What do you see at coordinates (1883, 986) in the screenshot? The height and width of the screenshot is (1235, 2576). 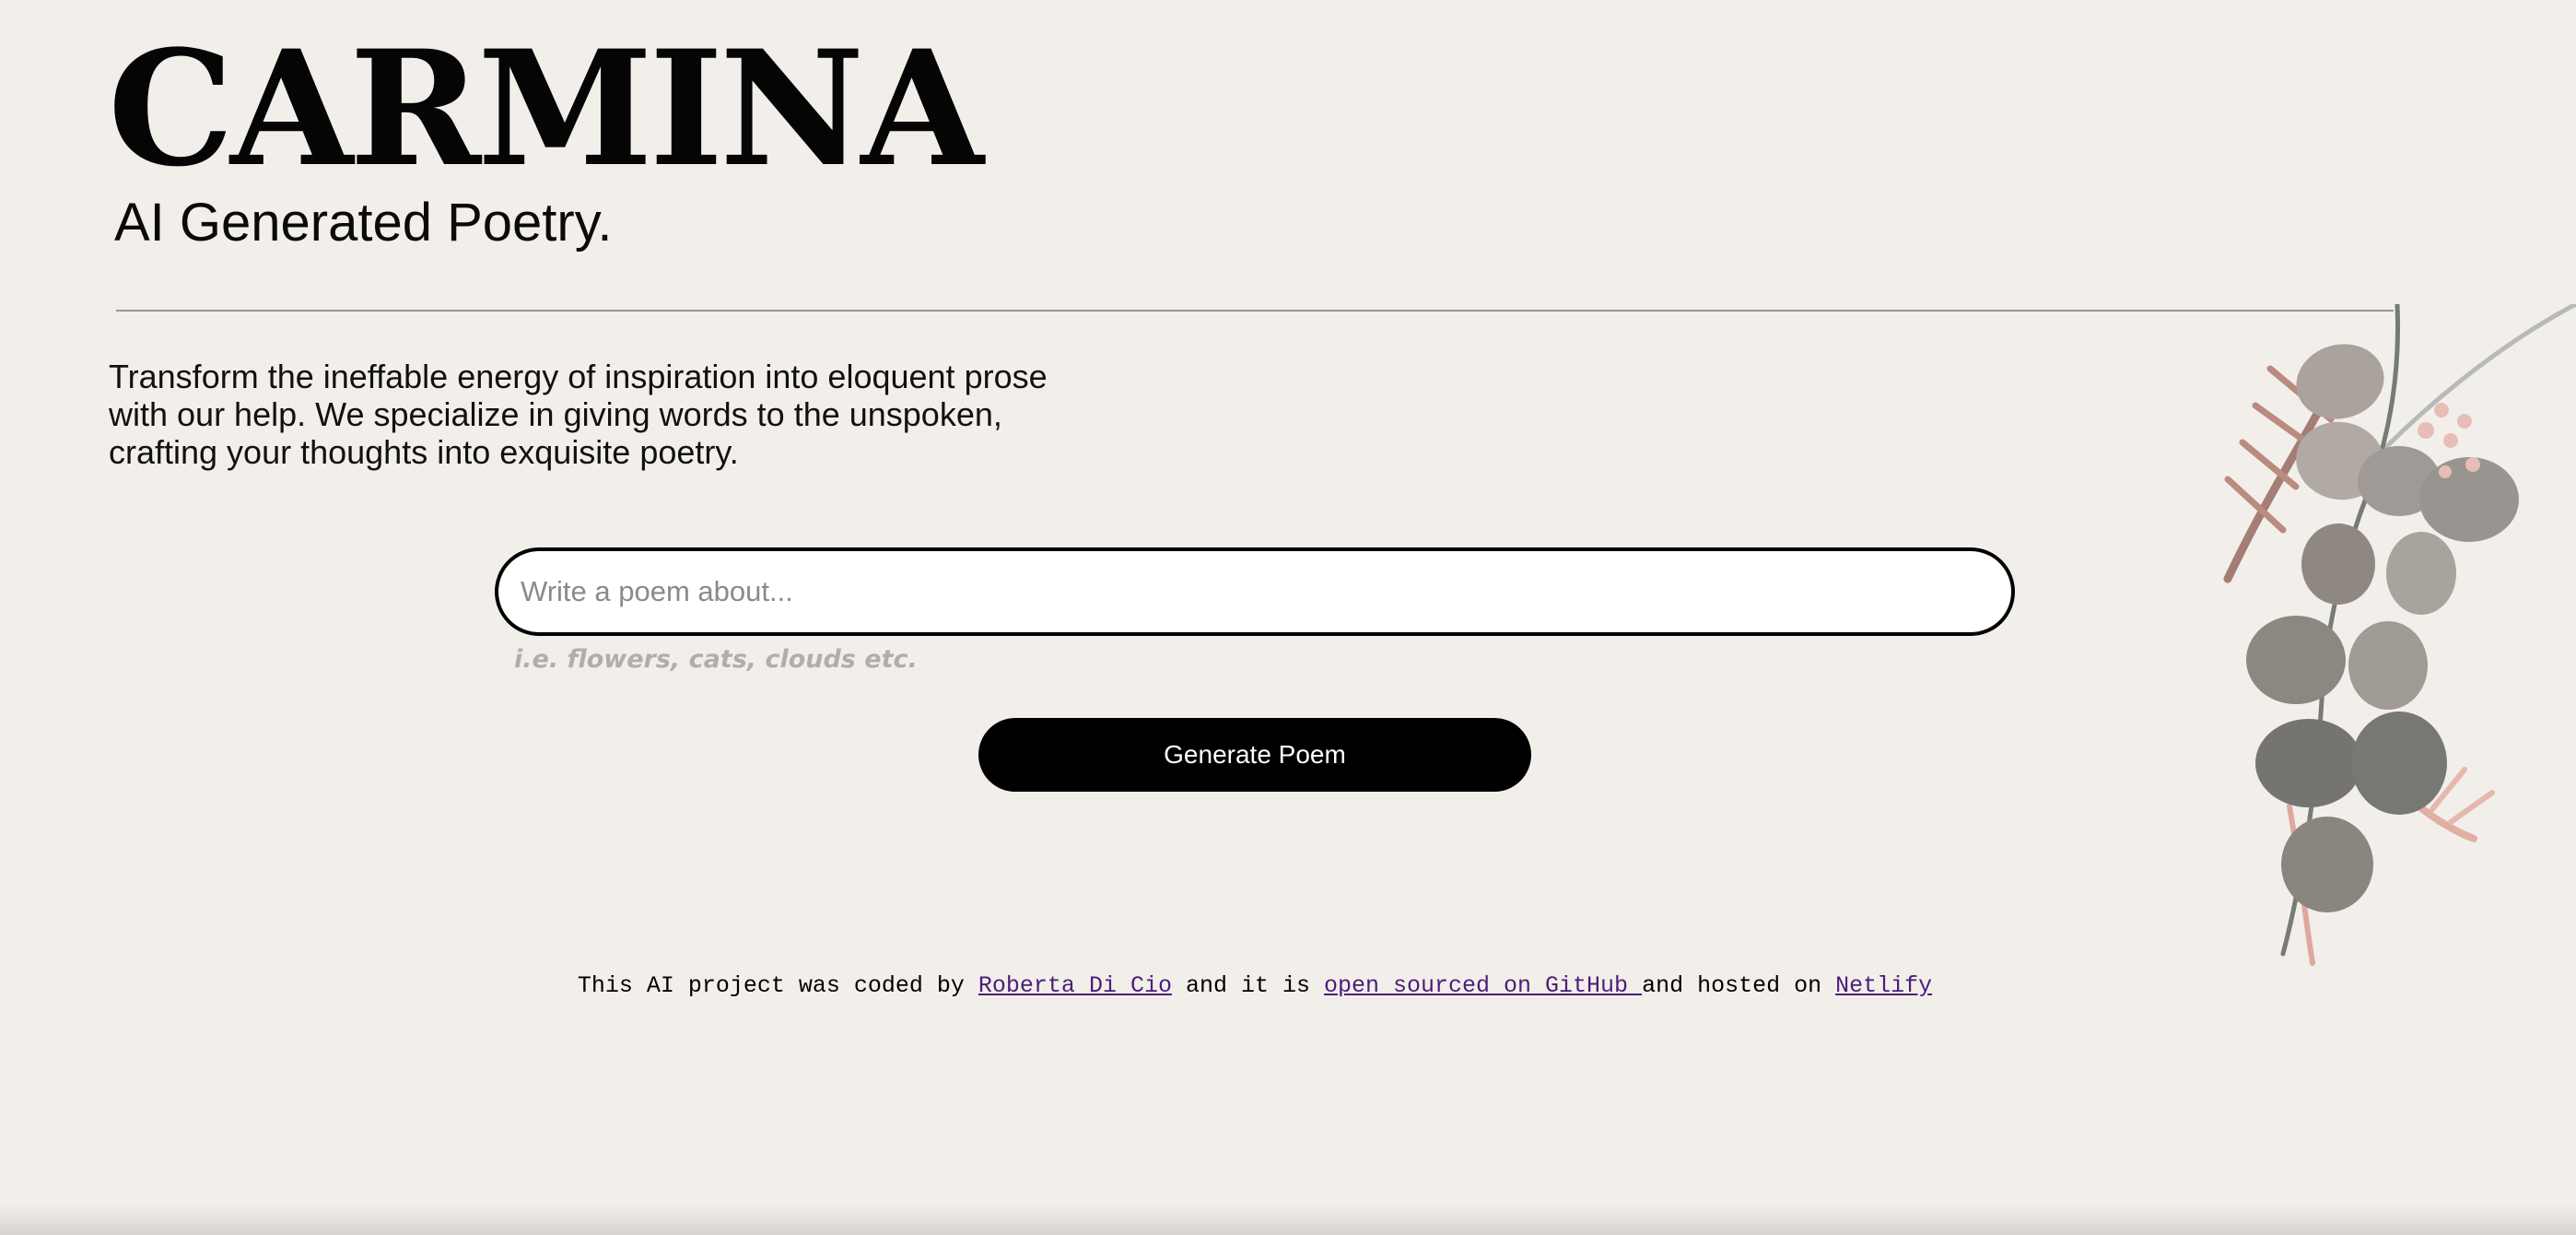 I see `netlify-link: Netlify` at bounding box center [1883, 986].